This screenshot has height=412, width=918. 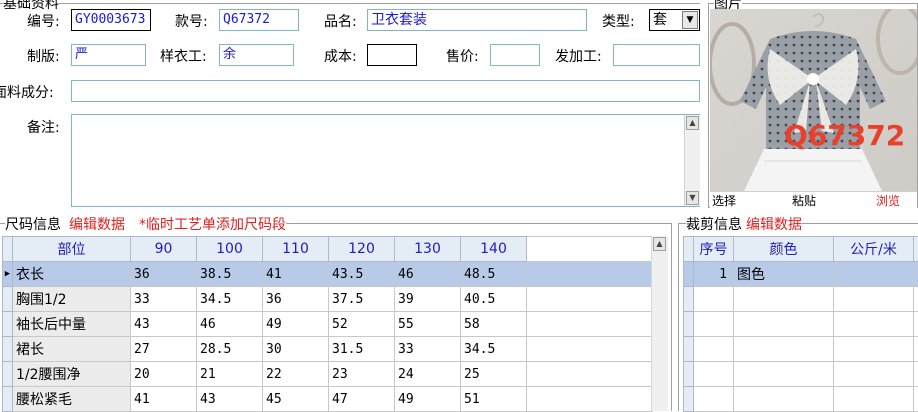 I want to click on table-row: 裙长 27 28.5 30 31.5 33 34.5, so click(x=328, y=349).